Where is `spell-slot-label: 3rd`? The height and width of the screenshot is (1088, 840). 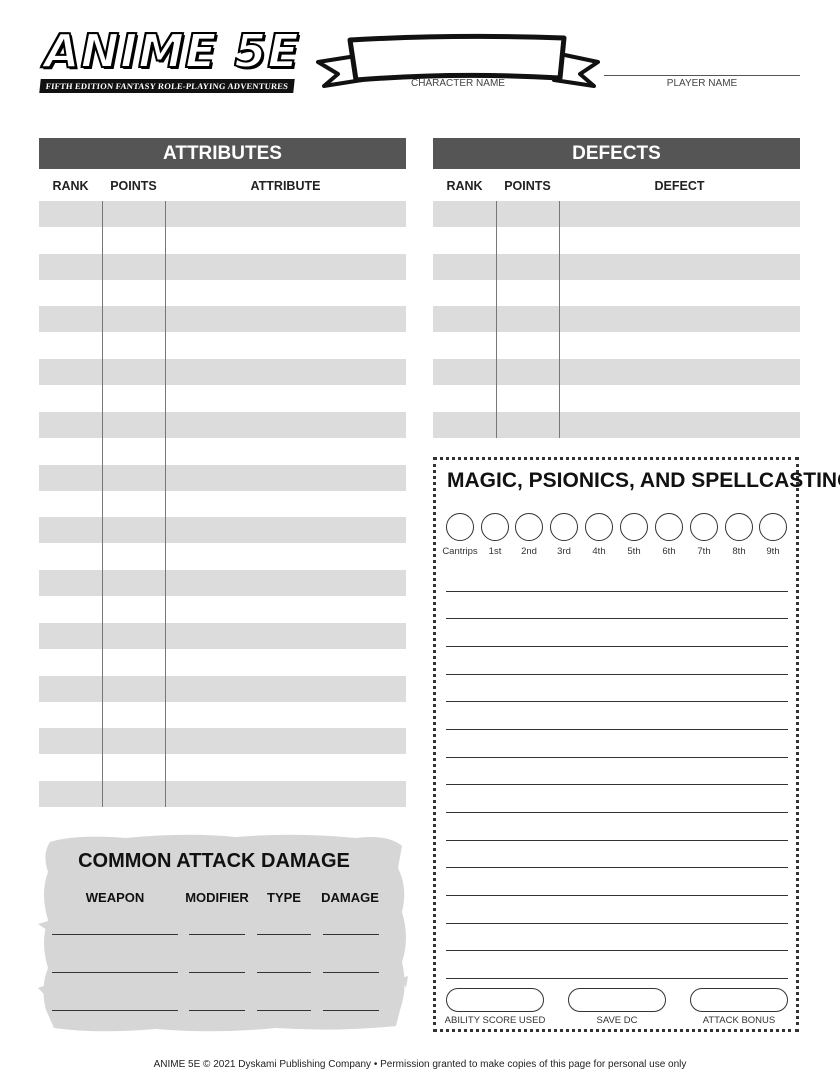 spell-slot-label: 3rd is located at coordinates (564, 551).